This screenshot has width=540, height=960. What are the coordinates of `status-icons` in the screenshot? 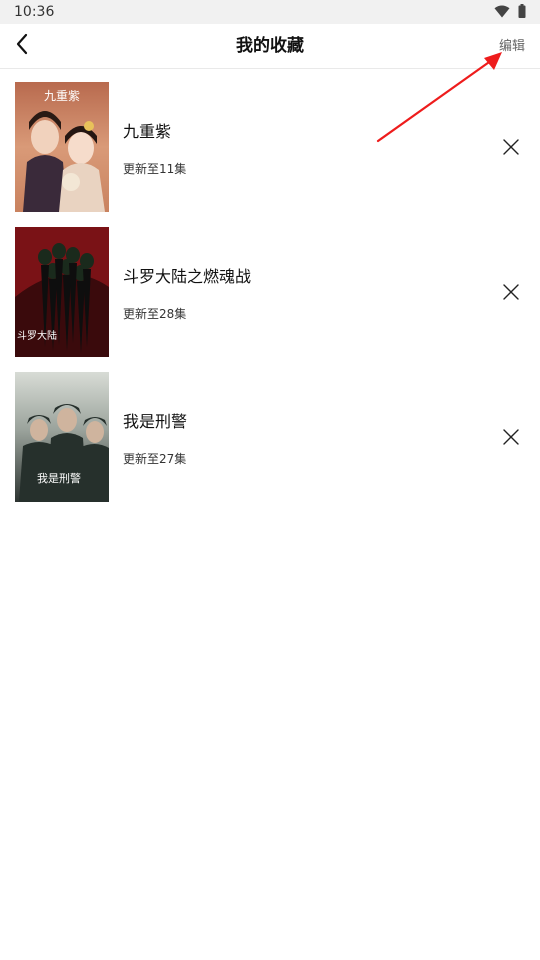 It's located at (510, 12).